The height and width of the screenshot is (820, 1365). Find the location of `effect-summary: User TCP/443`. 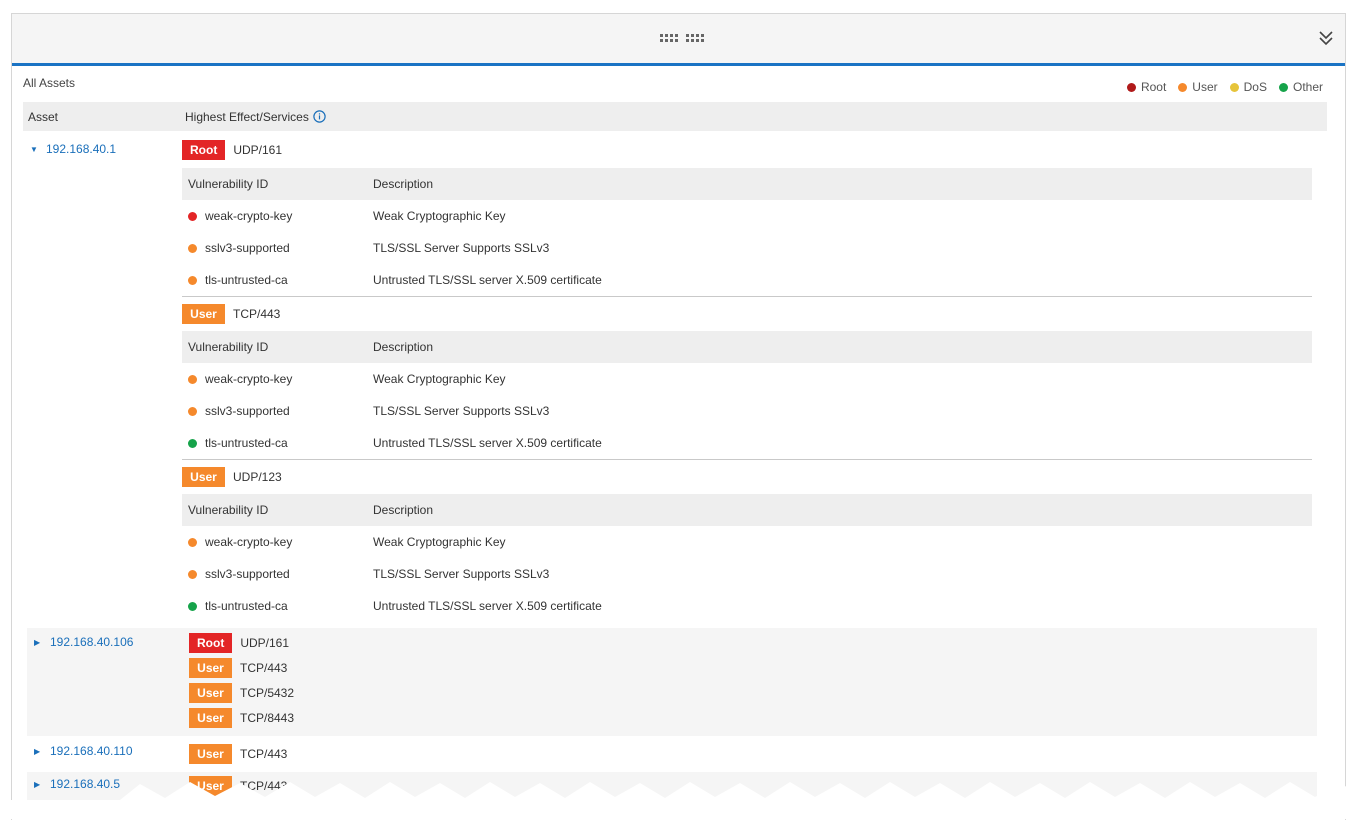

effect-summary: User TCP/443 is located at coordinates (238, 754).